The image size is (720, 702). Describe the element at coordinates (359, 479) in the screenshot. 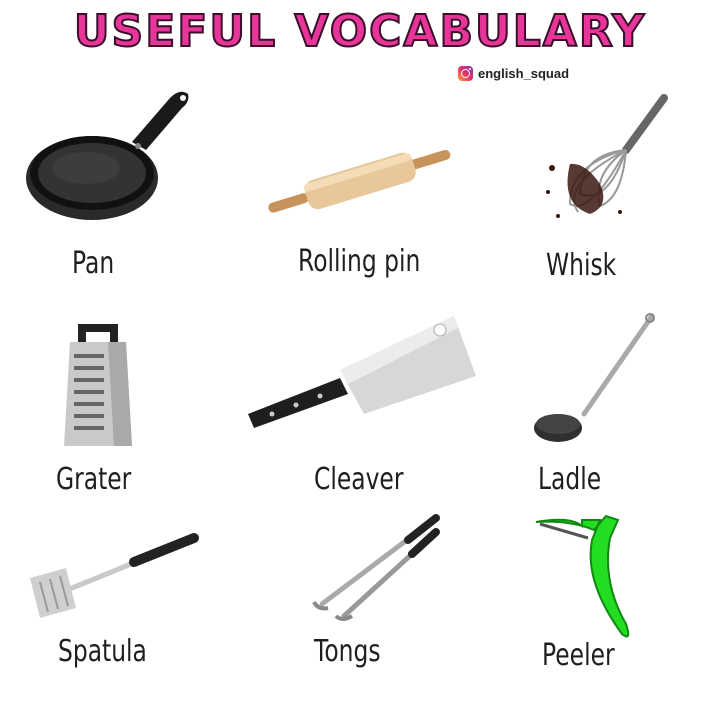

I see `item-label-cleaver: Cleaver` at that location.